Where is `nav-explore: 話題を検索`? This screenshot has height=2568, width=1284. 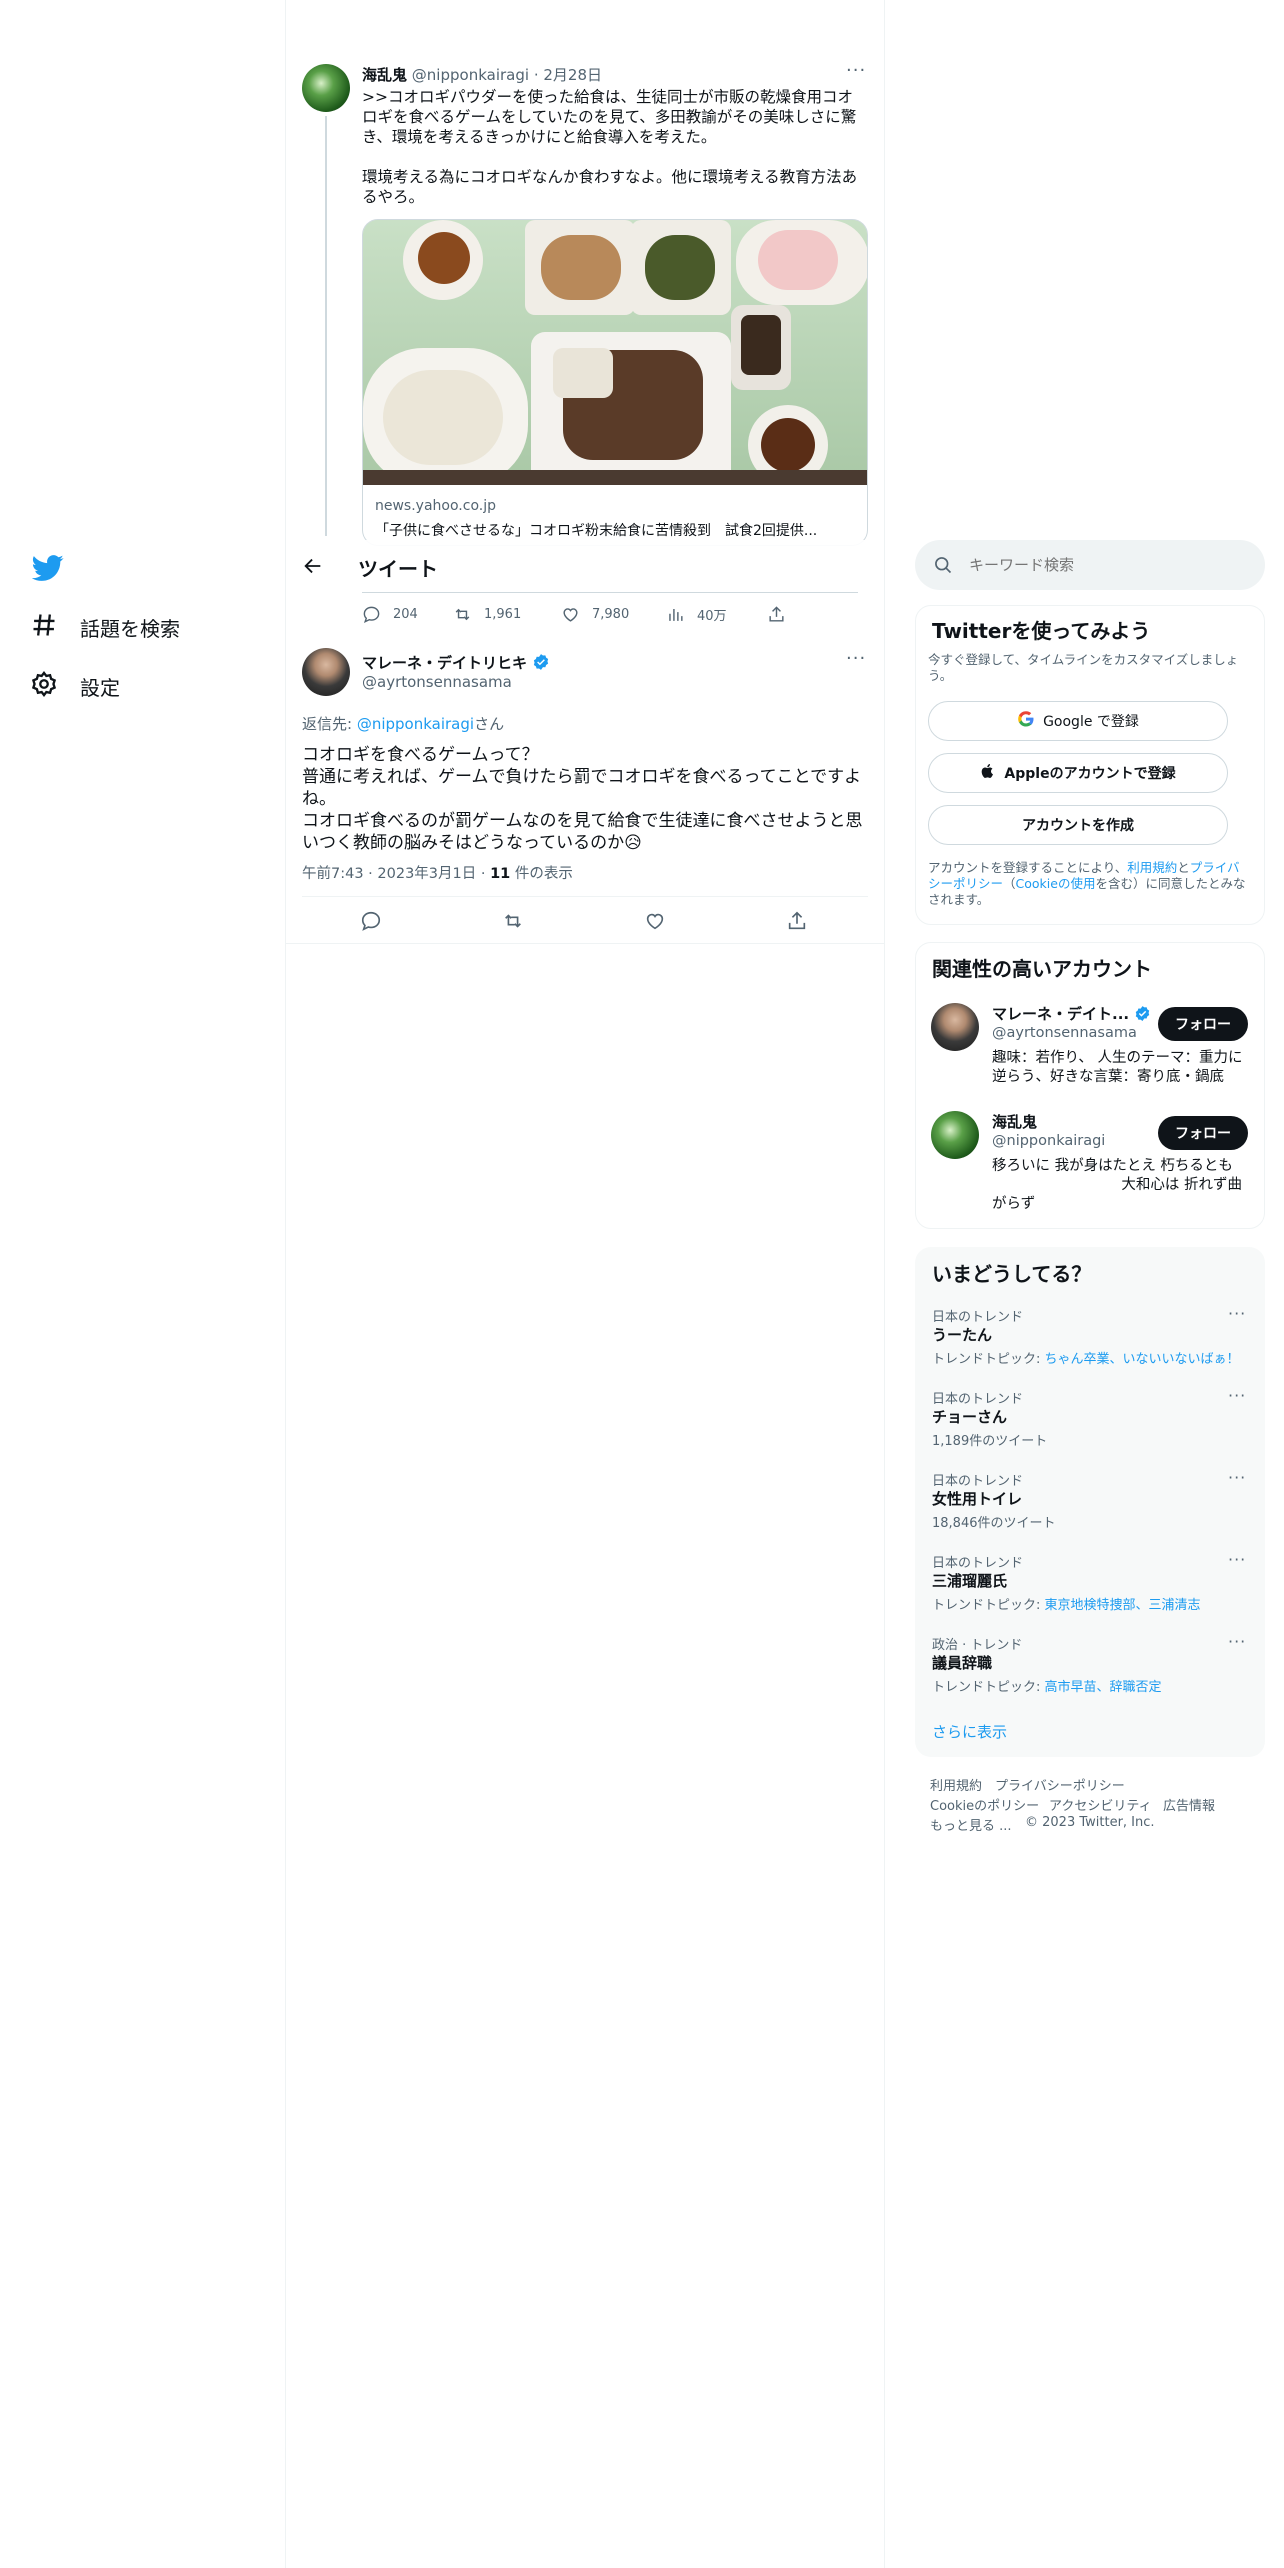 nav-explore: 話題を検索 is located at coordinates (105, 627).